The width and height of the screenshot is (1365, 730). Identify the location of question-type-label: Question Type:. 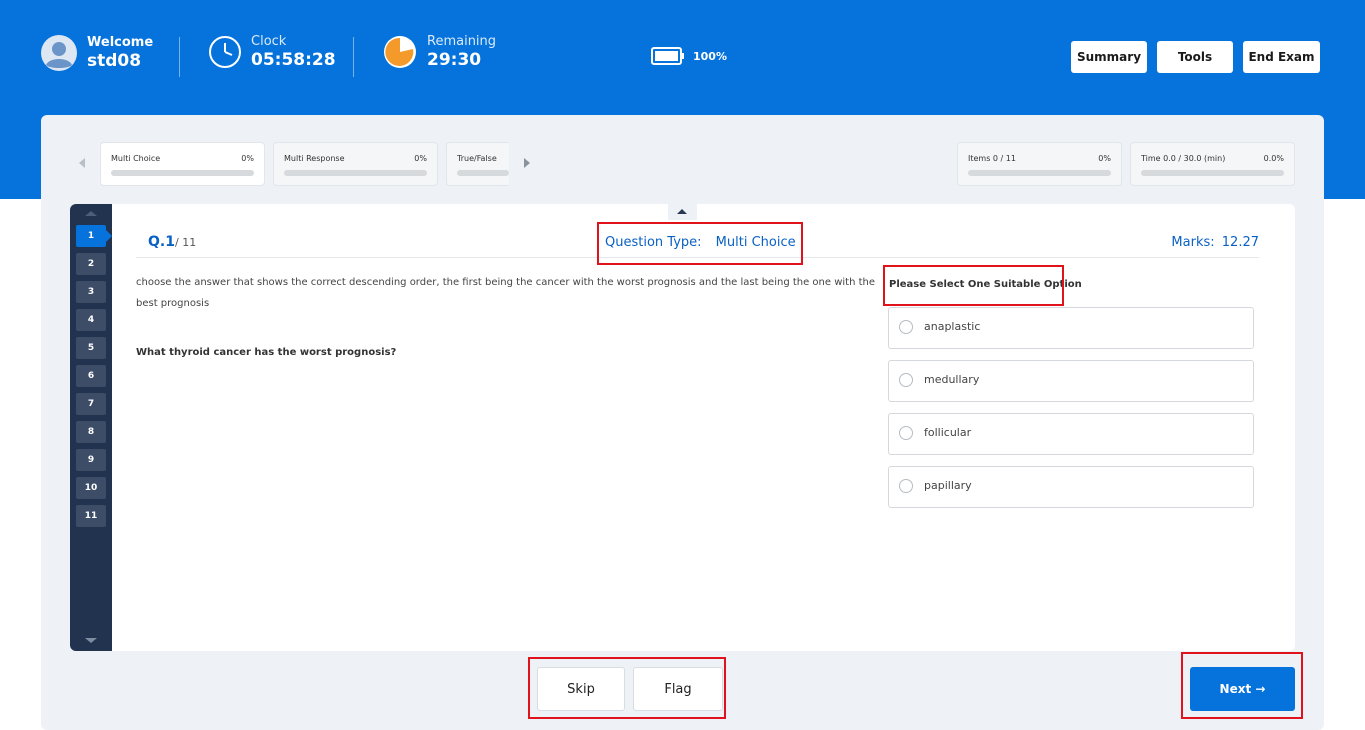
(653, 242).